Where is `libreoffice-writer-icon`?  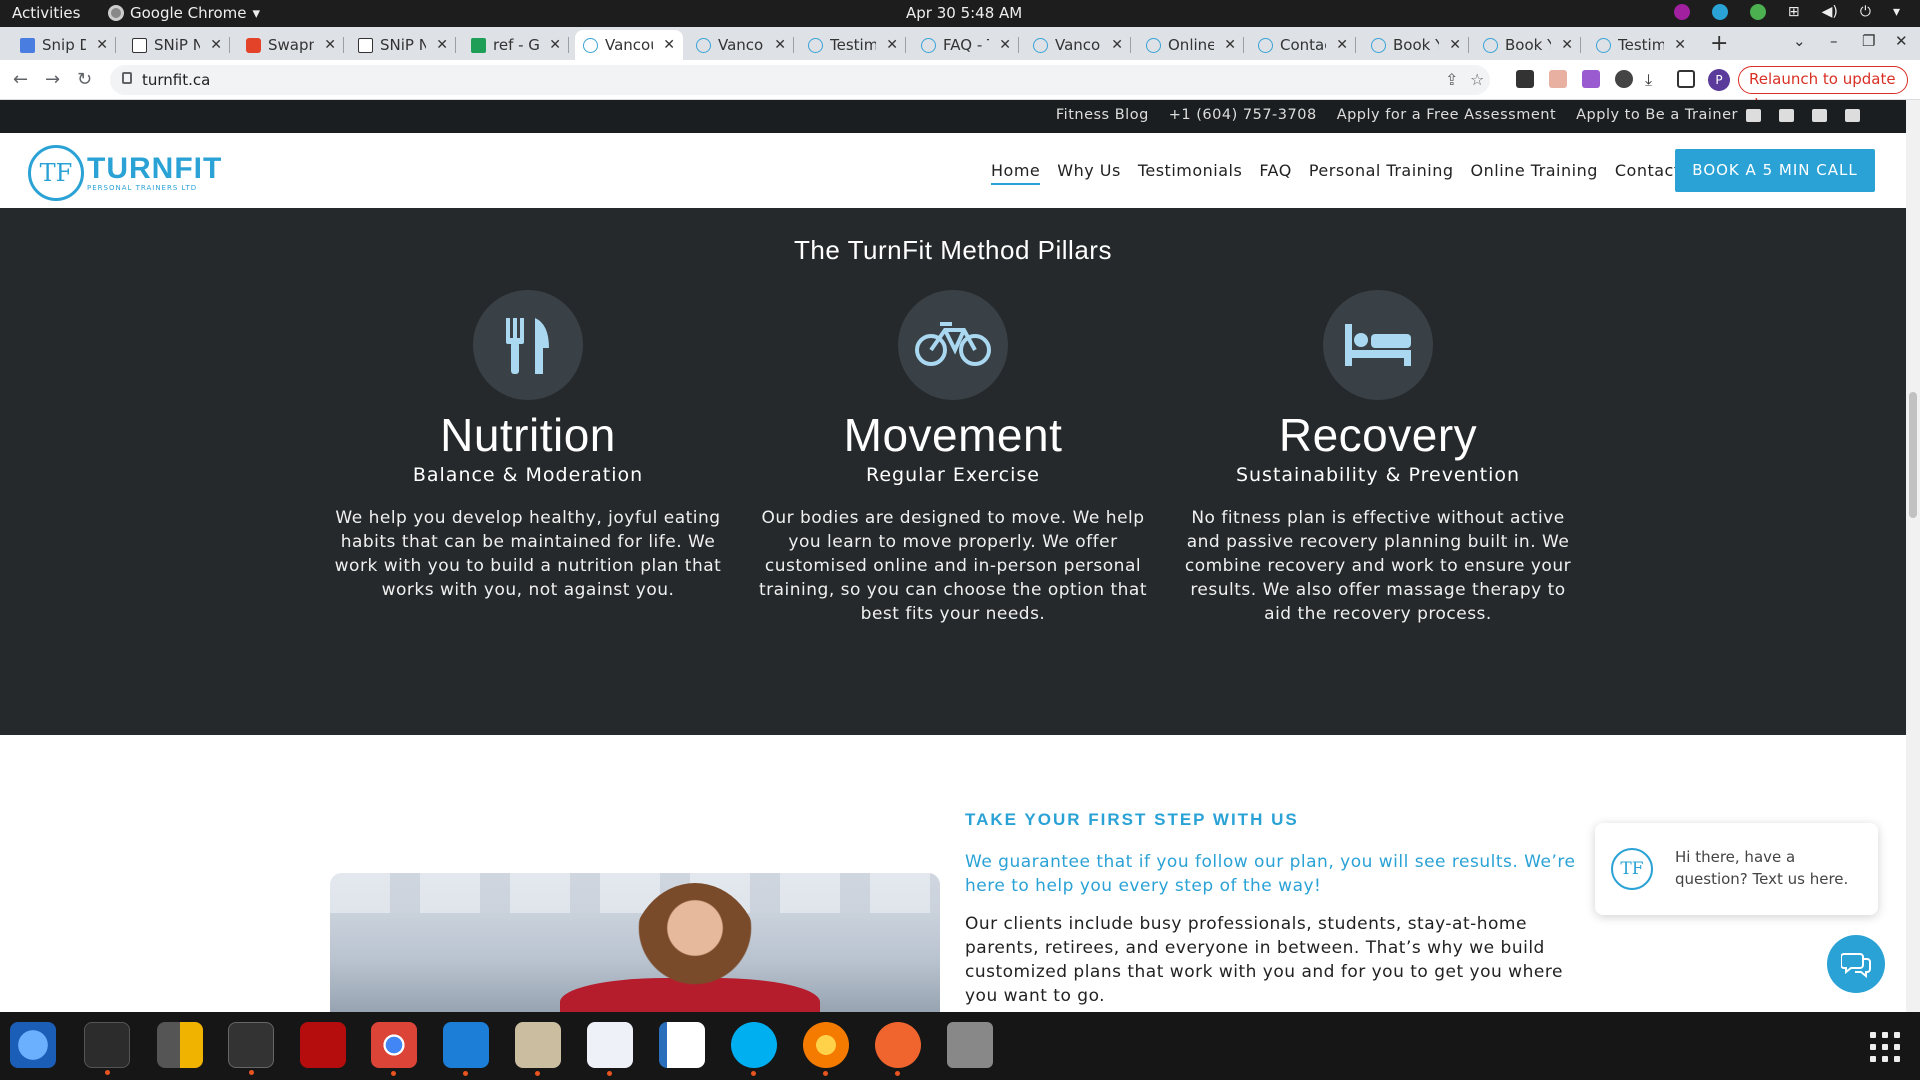 libreoffice-writer-icon is located at coordinates (682, 1045).